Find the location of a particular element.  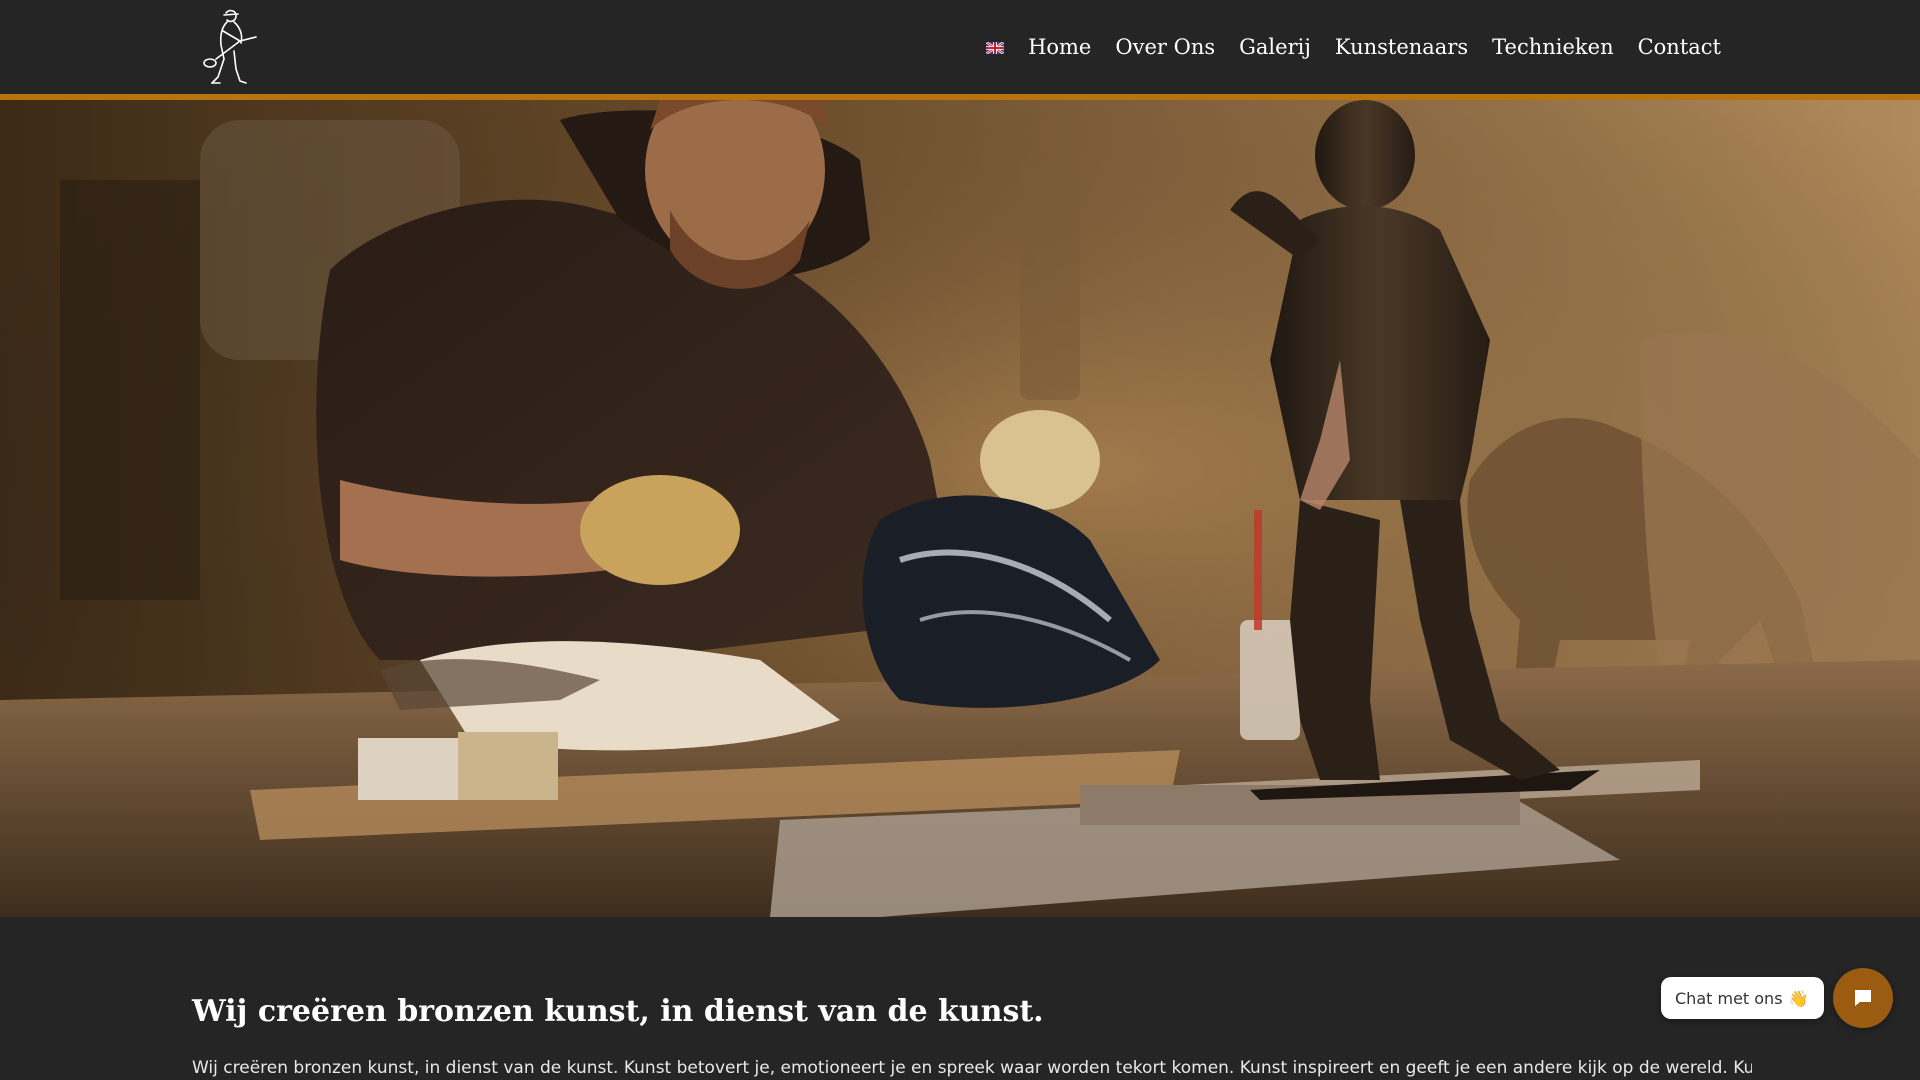

uk-flag-icon is located at coordinates (995, 48).